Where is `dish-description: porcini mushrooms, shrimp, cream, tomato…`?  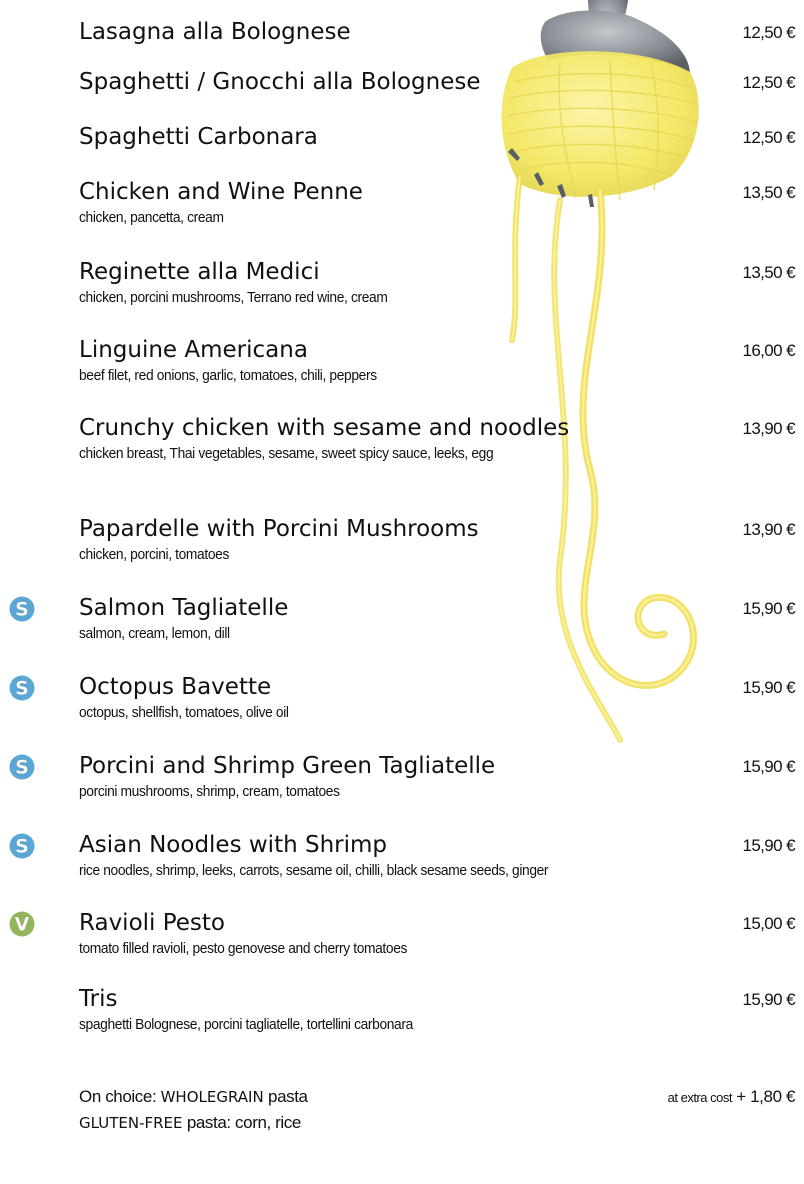 dish-description: porcini mushrooms, shrimp, cream, tomato… is located at coordinates (209, 791).